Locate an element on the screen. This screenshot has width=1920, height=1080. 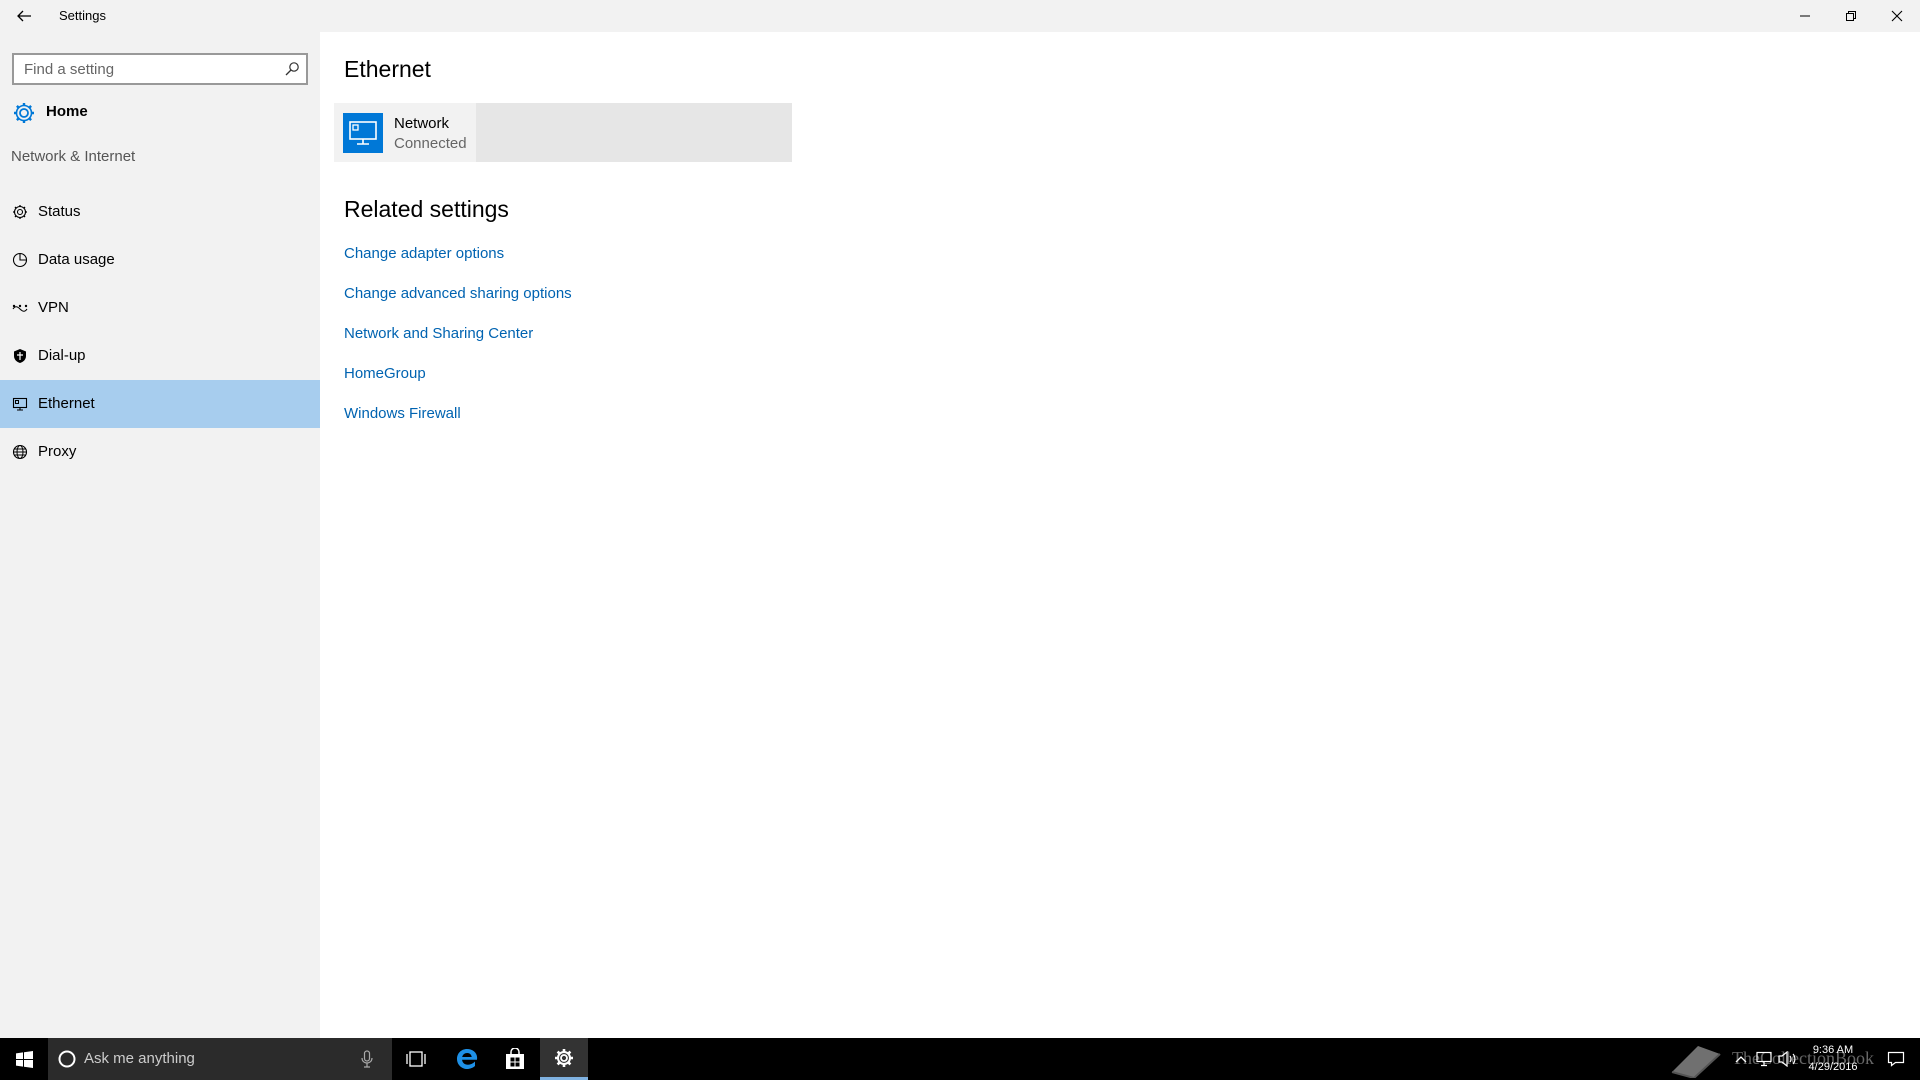
sidebar-item-data-usage: Data usage is located at coordinates (160, 260).